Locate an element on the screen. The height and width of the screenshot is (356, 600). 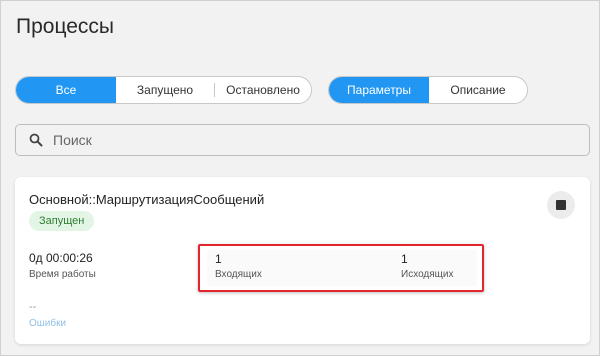
tab-description: Описание is located at coordinates (478, 90).